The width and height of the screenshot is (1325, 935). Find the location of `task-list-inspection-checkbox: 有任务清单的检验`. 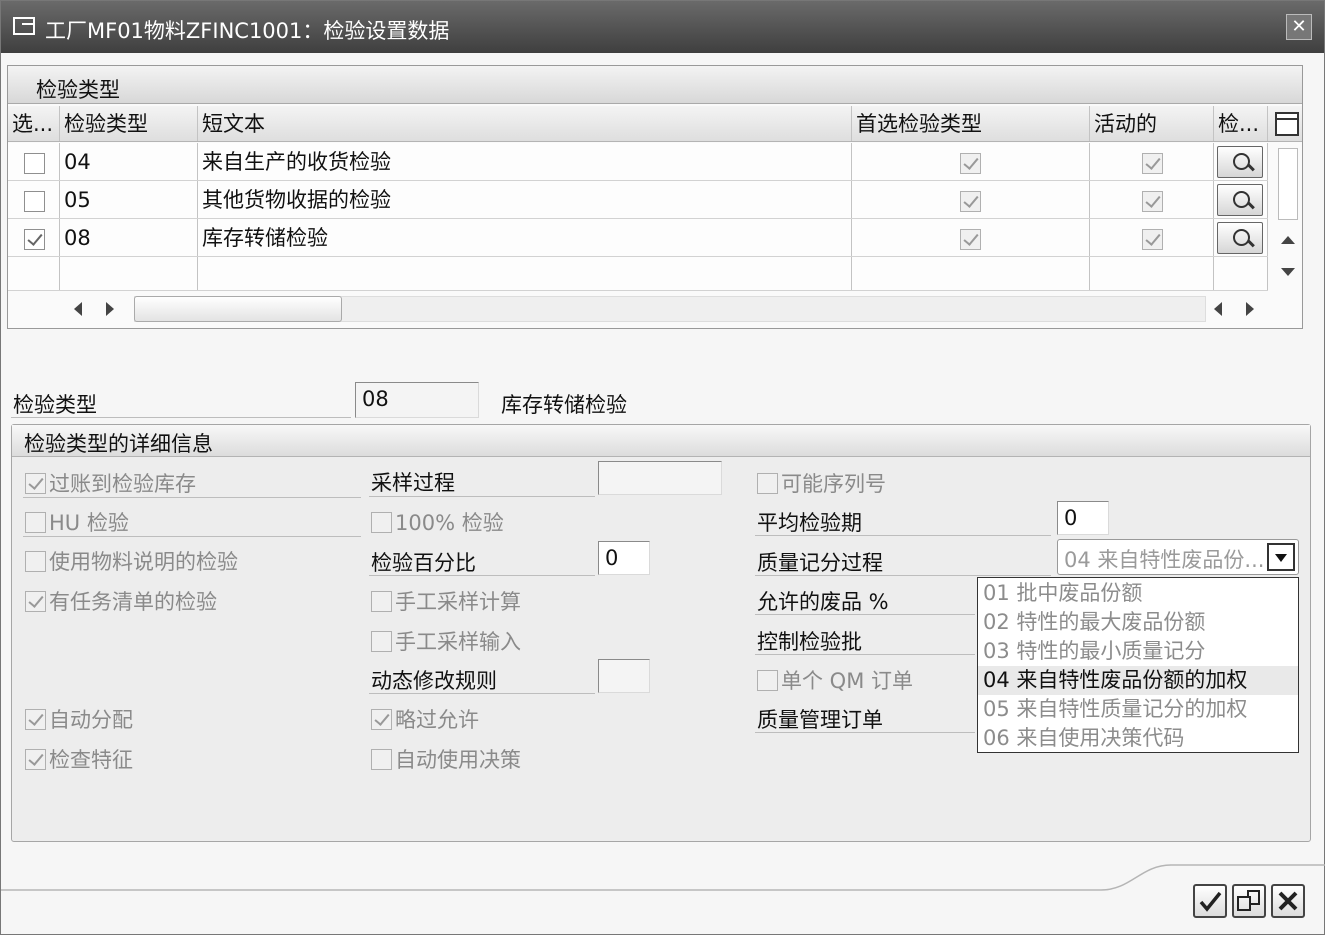

task-list-inspection-checkbox: 有任务清单的检验 is located at coordinates (121, 601).